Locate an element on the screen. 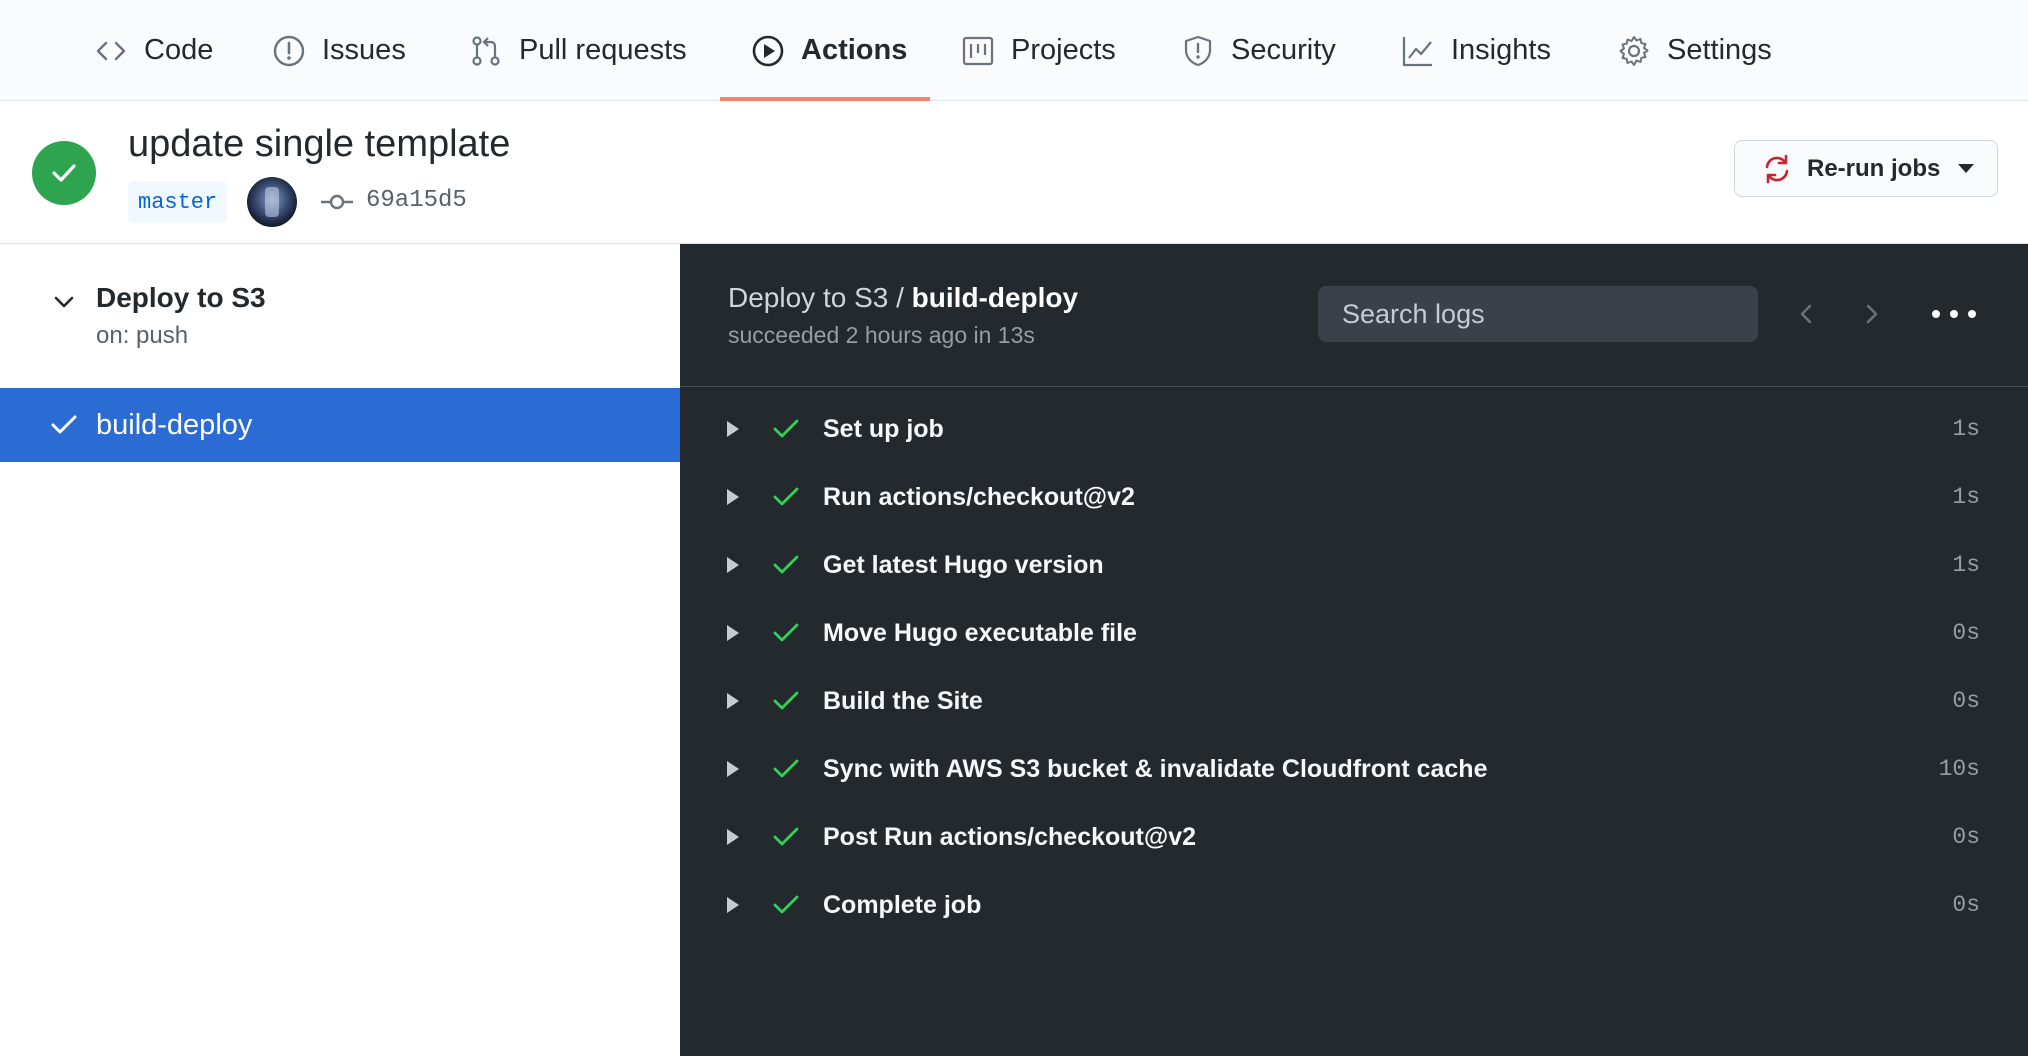 The height and width of the screenshot is (1056, 2028). breadcrumb-job: build-deploy is located at coordinates (995, 297).